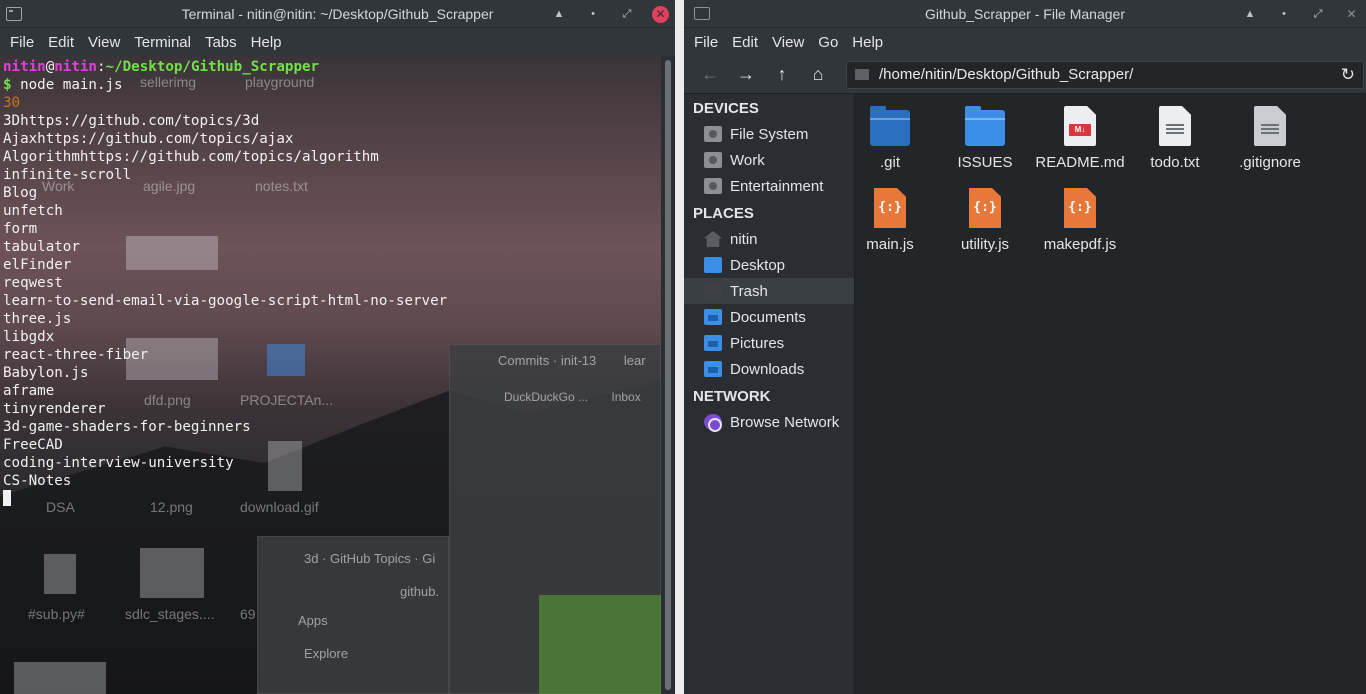 The height and width of the screenshot is (694, 1366). I want to click on file-icon, so click(60, 577).